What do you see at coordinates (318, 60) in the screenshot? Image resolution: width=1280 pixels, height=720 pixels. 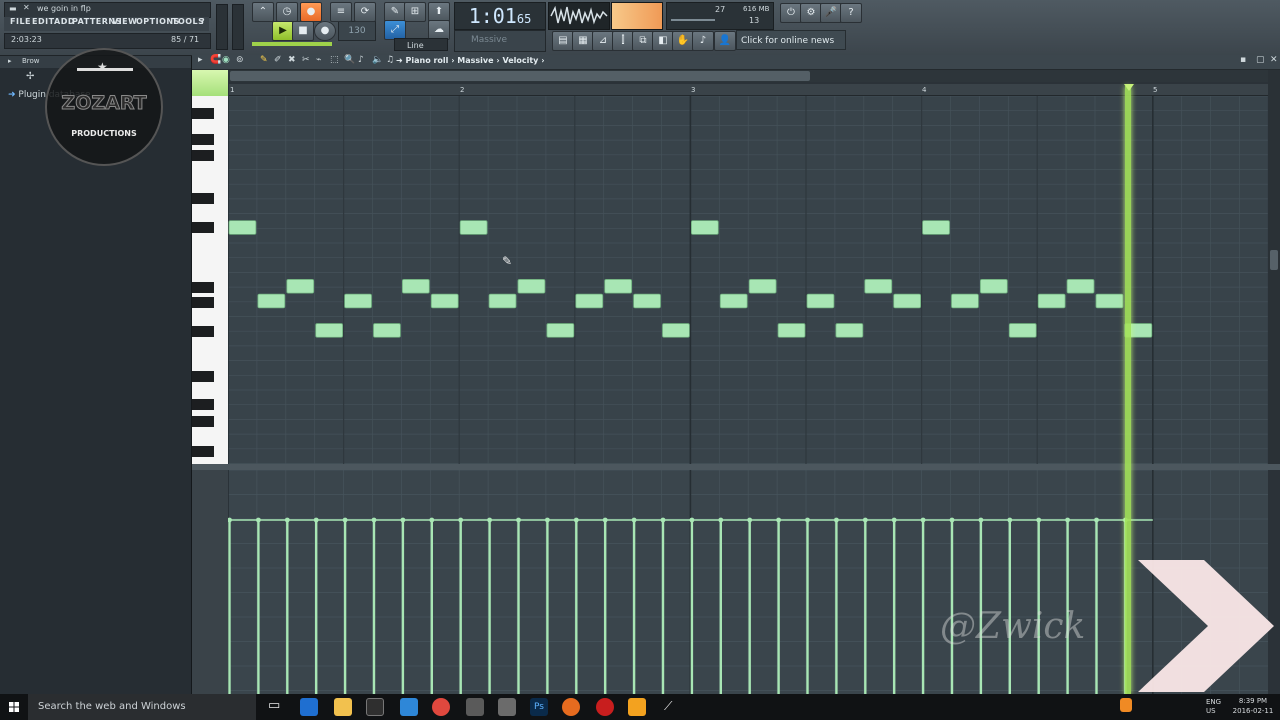 I see `slice-tool-icon: ⌁` at bounding box center [318, 60].